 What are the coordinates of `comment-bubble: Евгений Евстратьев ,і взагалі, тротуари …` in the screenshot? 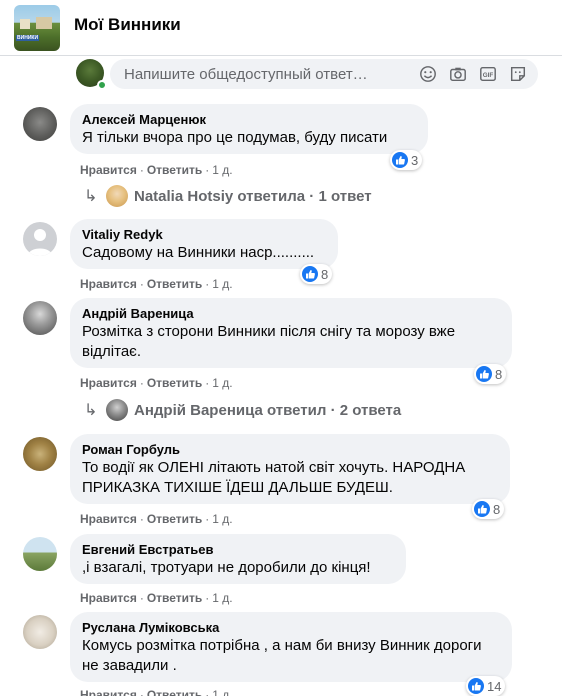 It's located at (238, 559).